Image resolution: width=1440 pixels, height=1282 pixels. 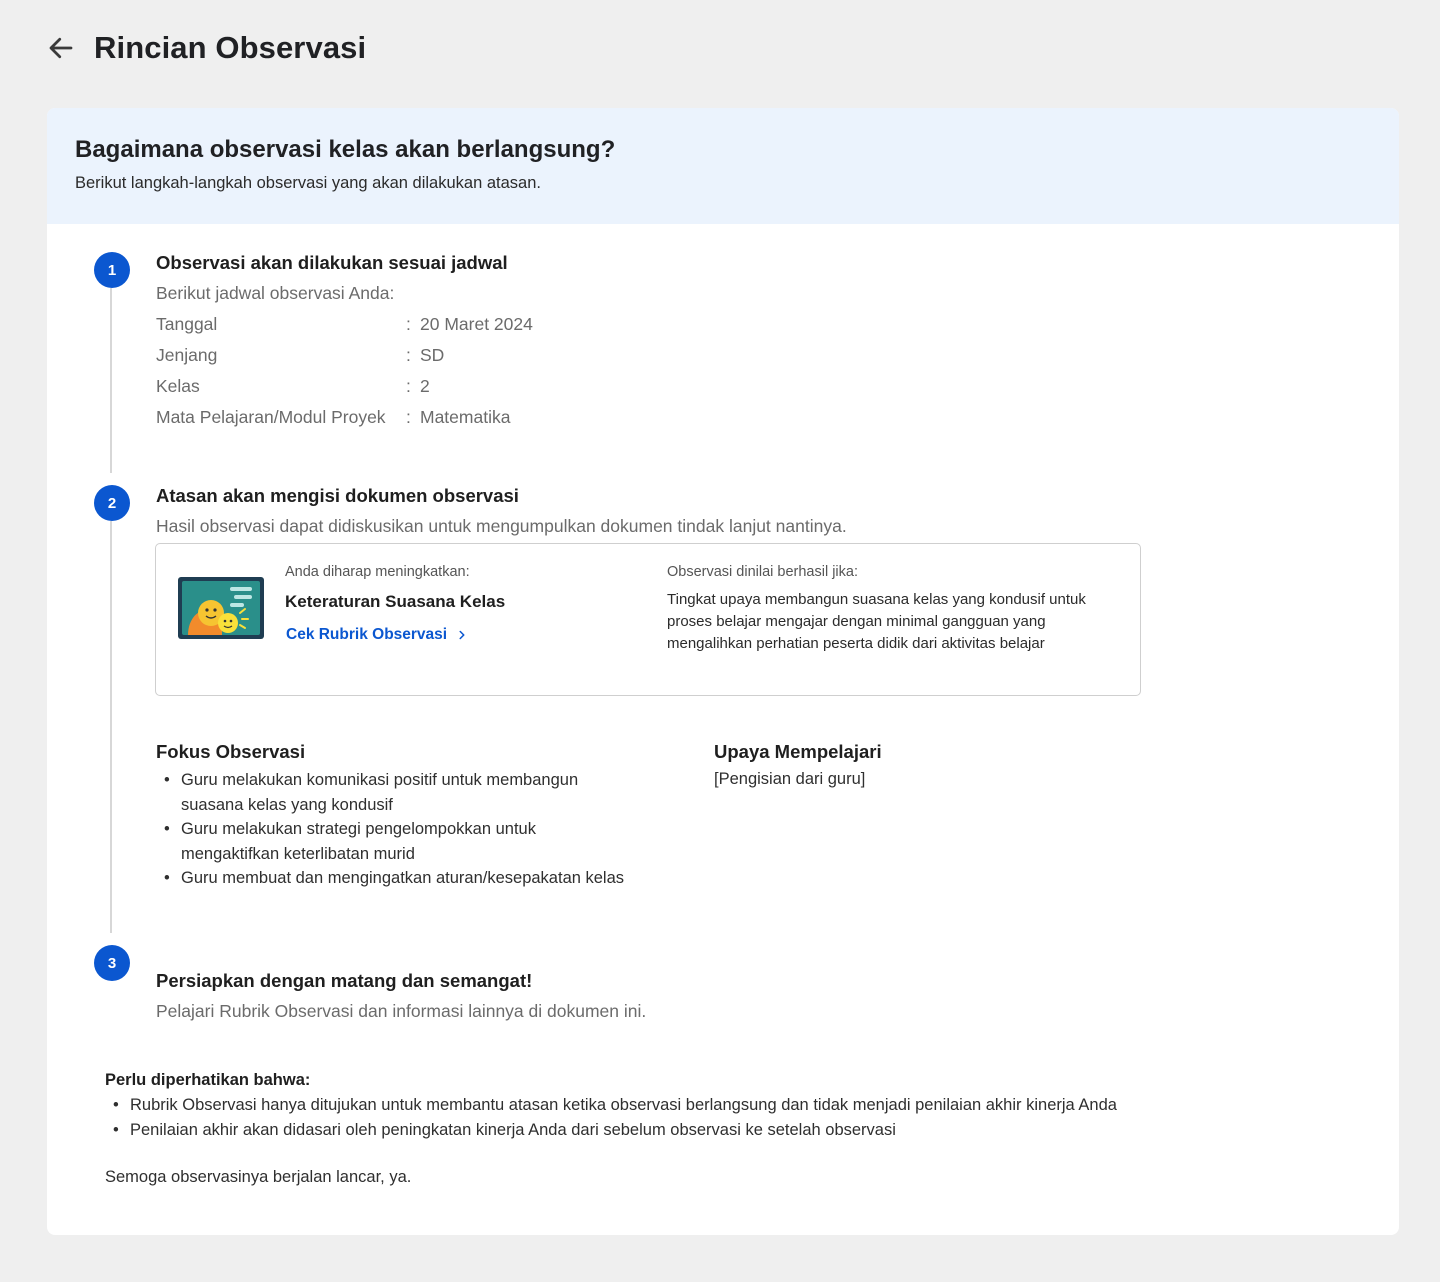 I want to click on rubric-link: Cek Rubrik Observasi, so click(x=377, y=635).